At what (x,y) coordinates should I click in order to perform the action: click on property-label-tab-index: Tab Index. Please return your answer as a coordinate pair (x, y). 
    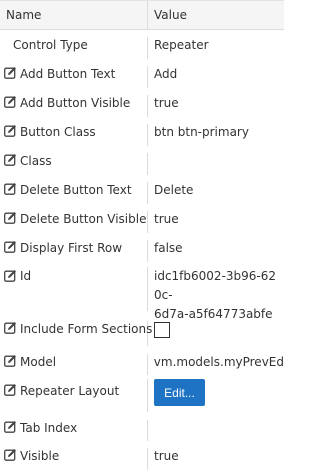
    Looking at the image, I should click on (49, 428).